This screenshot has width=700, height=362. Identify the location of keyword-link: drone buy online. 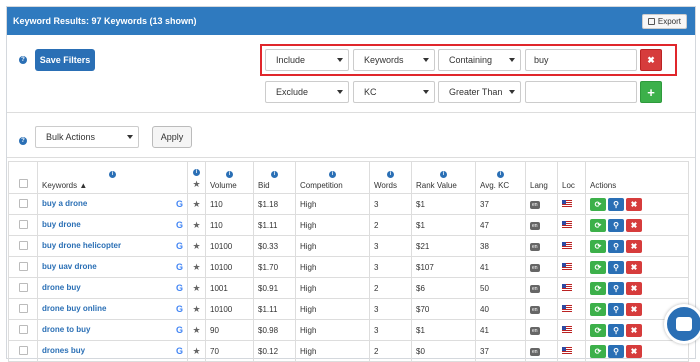
(74, 308).